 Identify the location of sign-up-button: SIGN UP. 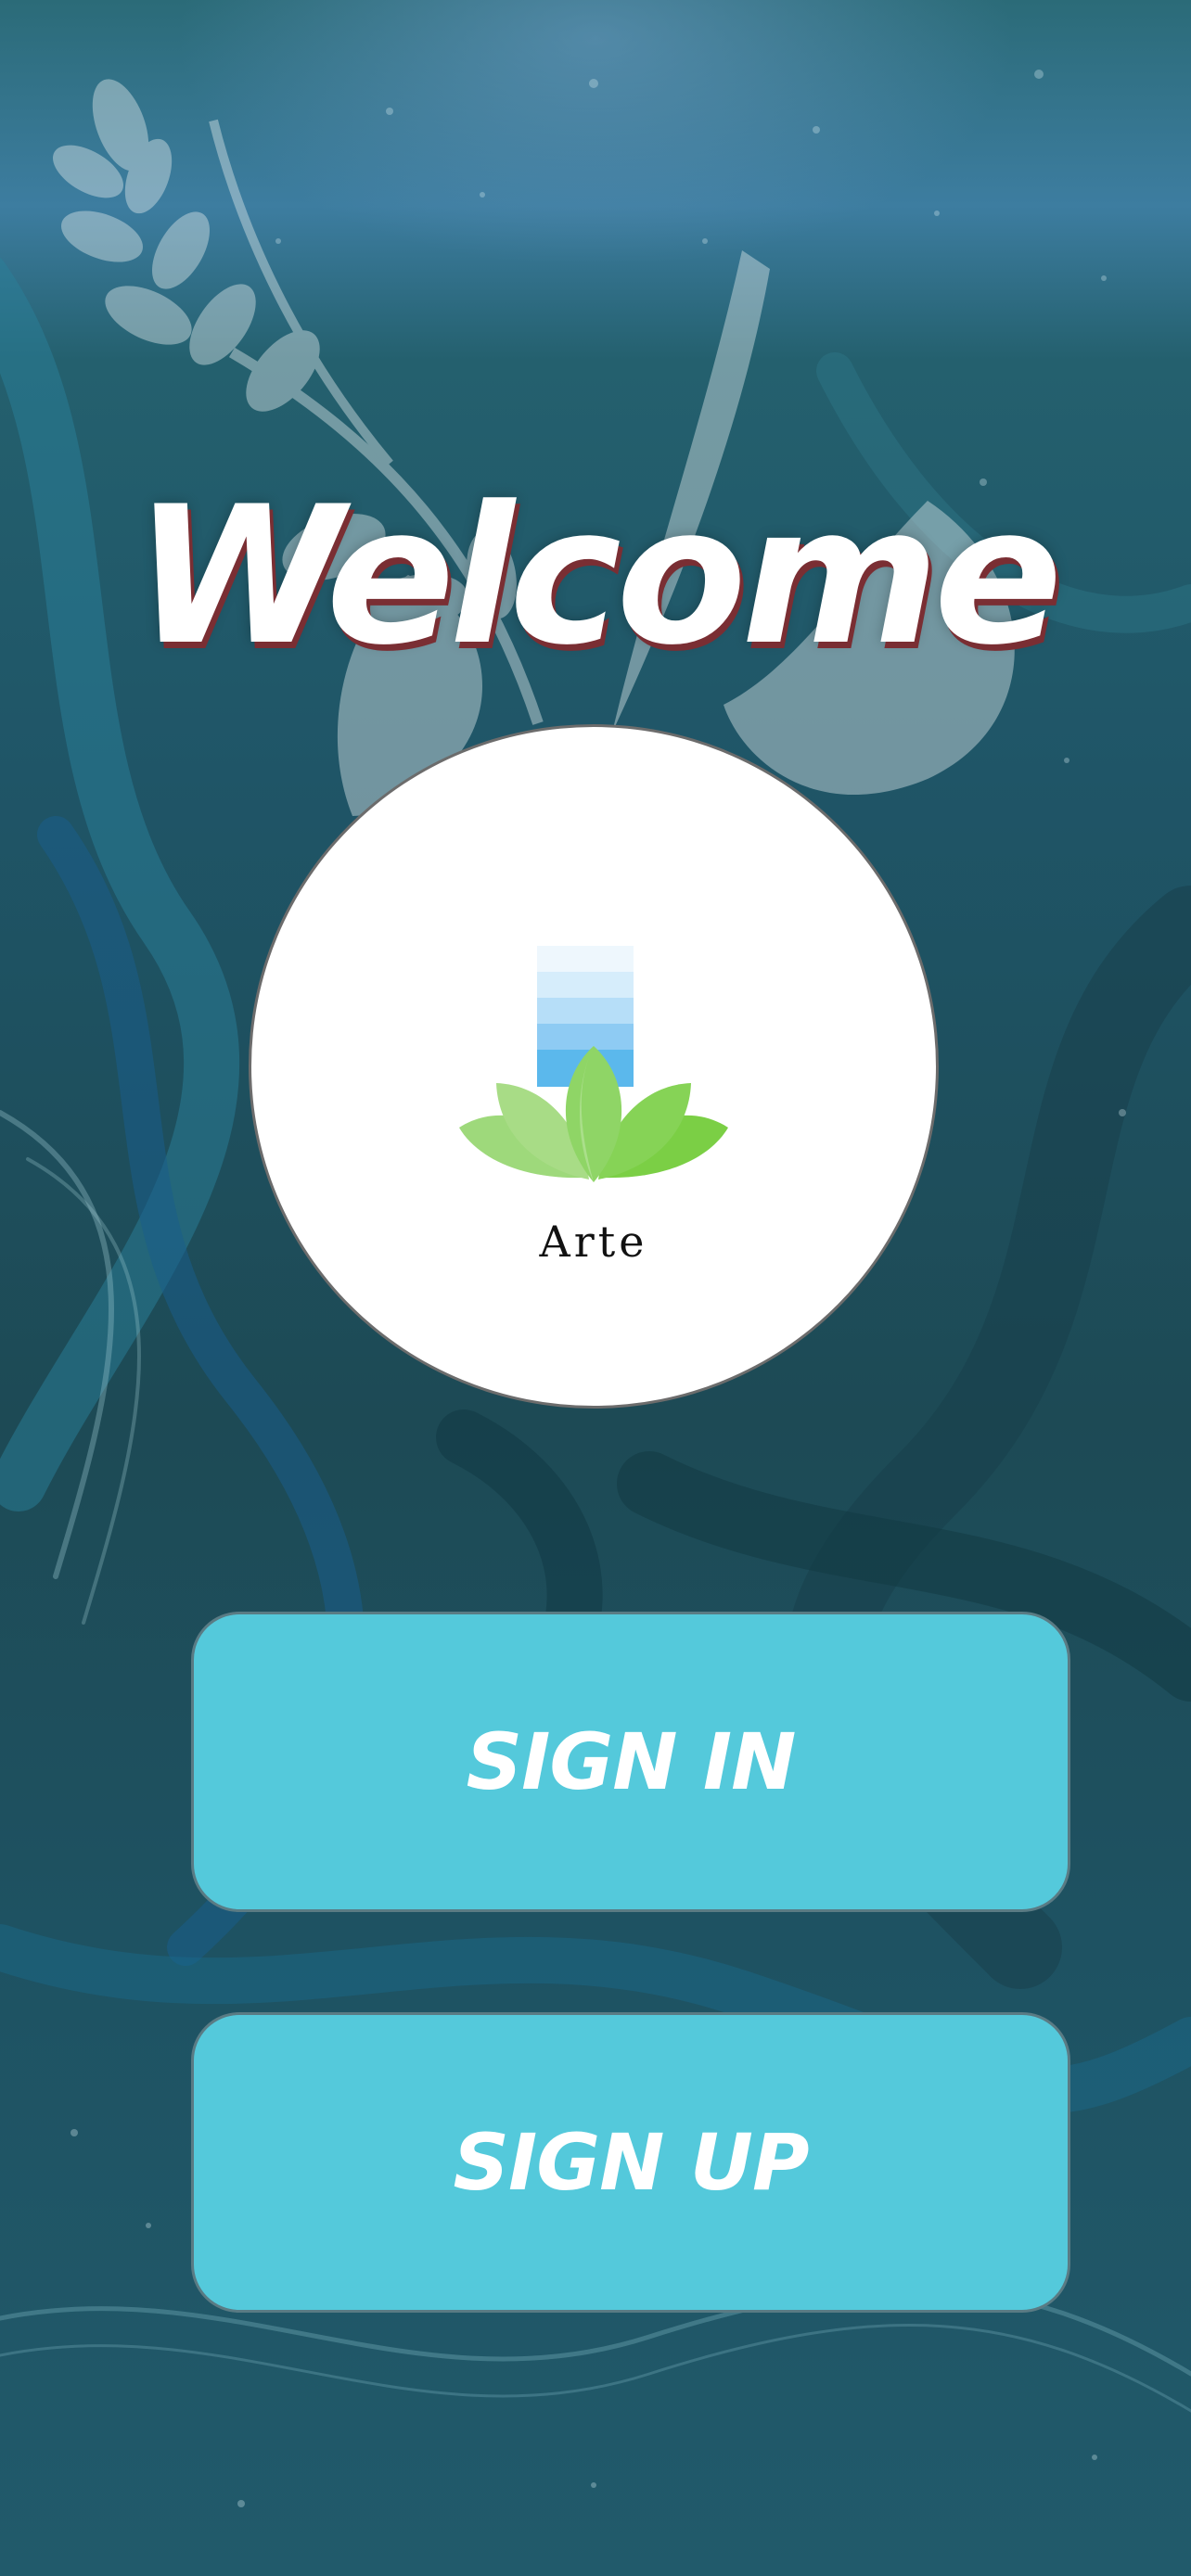
(630, 2163).